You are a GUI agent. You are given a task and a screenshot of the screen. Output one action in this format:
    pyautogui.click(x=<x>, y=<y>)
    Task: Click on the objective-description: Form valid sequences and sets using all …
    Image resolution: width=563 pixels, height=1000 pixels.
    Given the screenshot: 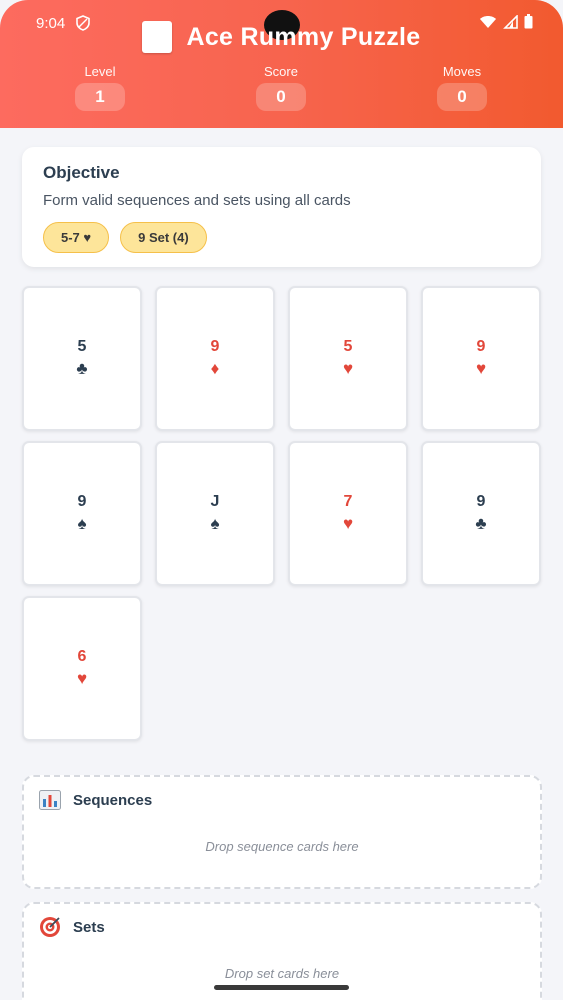 What is the action you would take?
    pyautogui.click(x=197, y=200)
    